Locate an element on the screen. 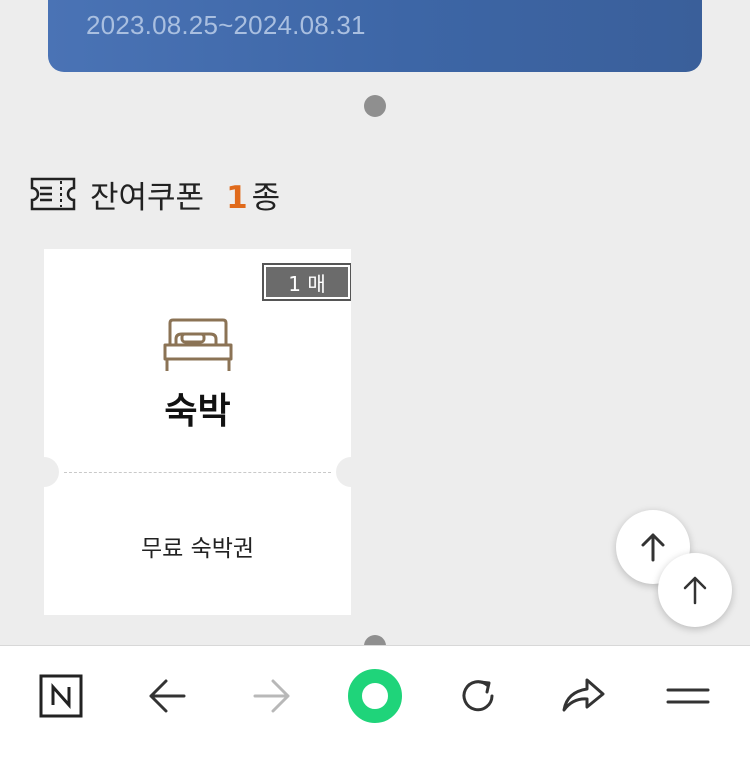 The height and width of the screenshot is (771, 750). coupon-divider is located at coordinates (197, 472).